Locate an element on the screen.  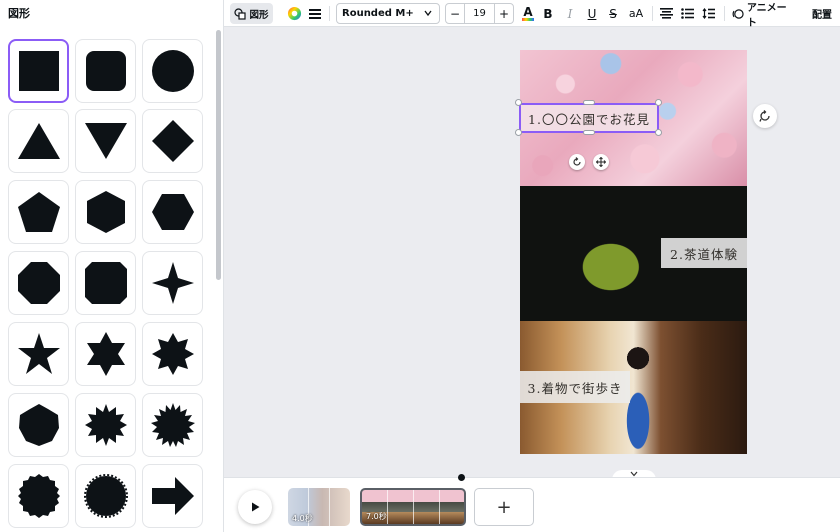
shape-sixteen-point-burst is located at coordinates (172, 425).